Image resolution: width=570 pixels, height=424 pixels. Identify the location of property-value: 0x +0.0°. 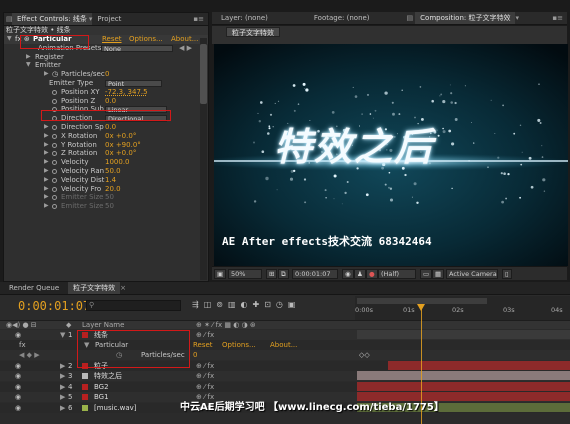
(120, 136).